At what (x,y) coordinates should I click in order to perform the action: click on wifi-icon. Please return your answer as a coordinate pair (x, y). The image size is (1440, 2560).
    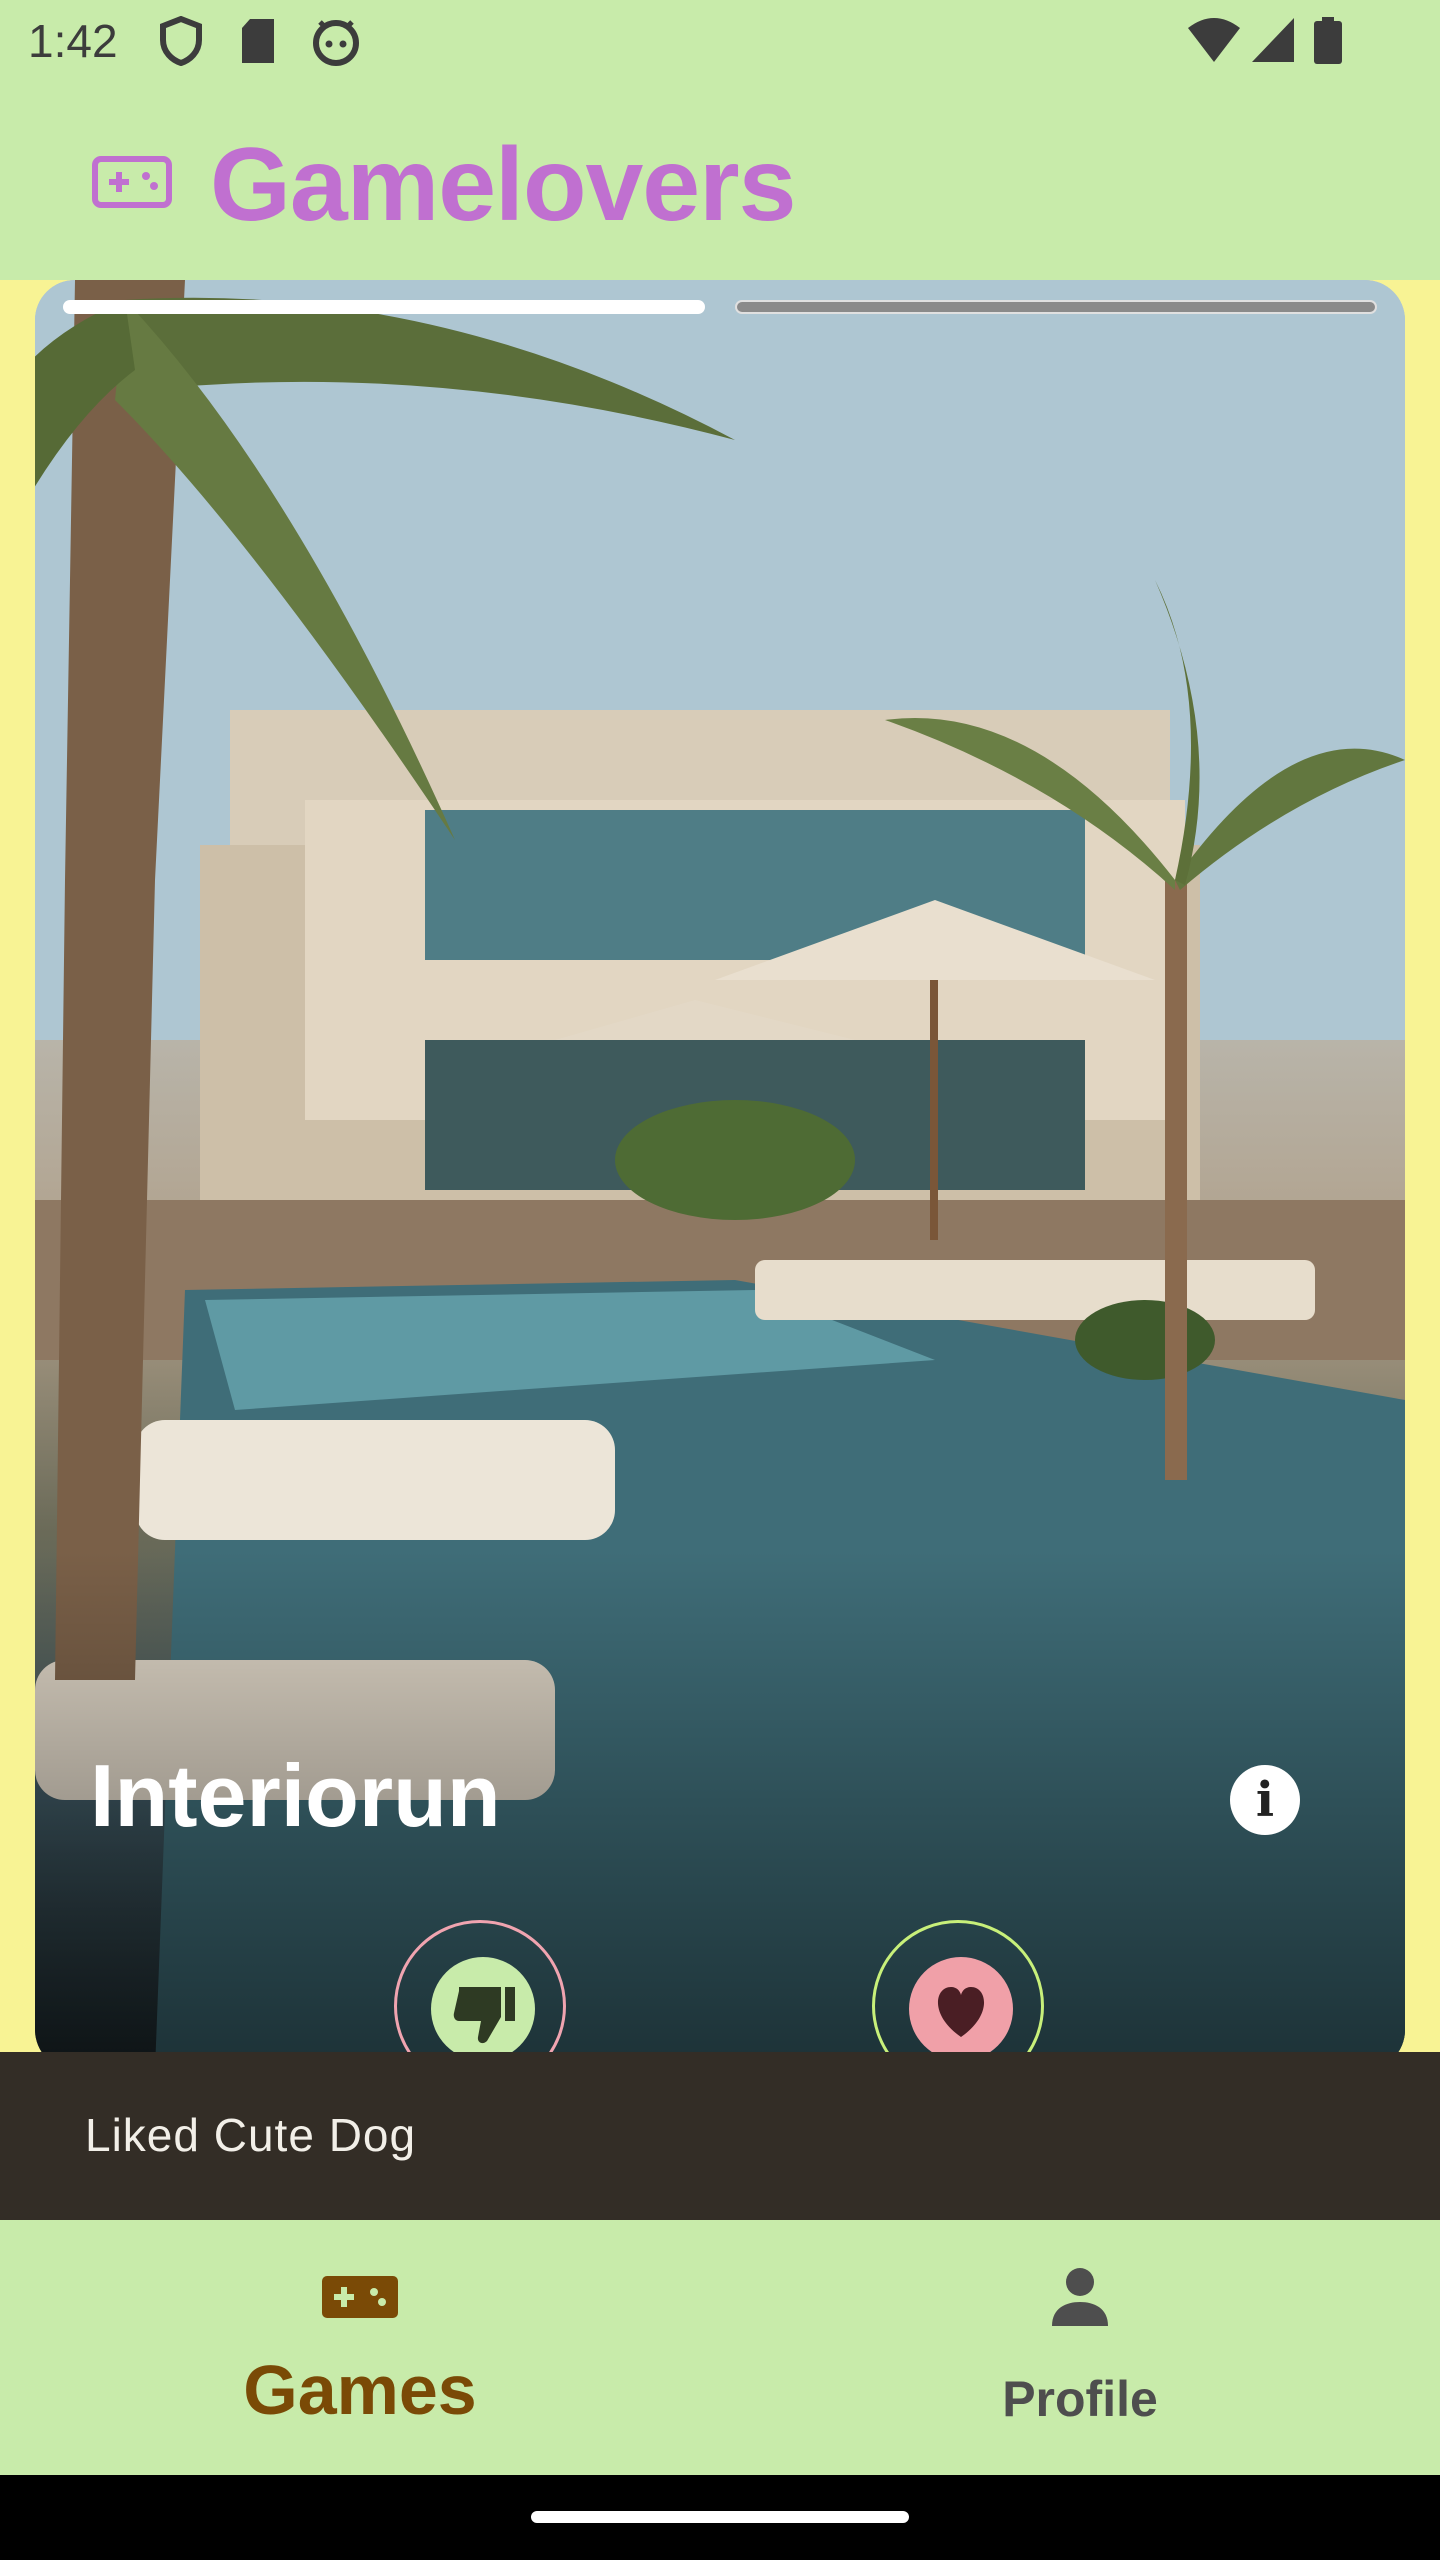
    Looking at the image, I should click on (1214, 43).